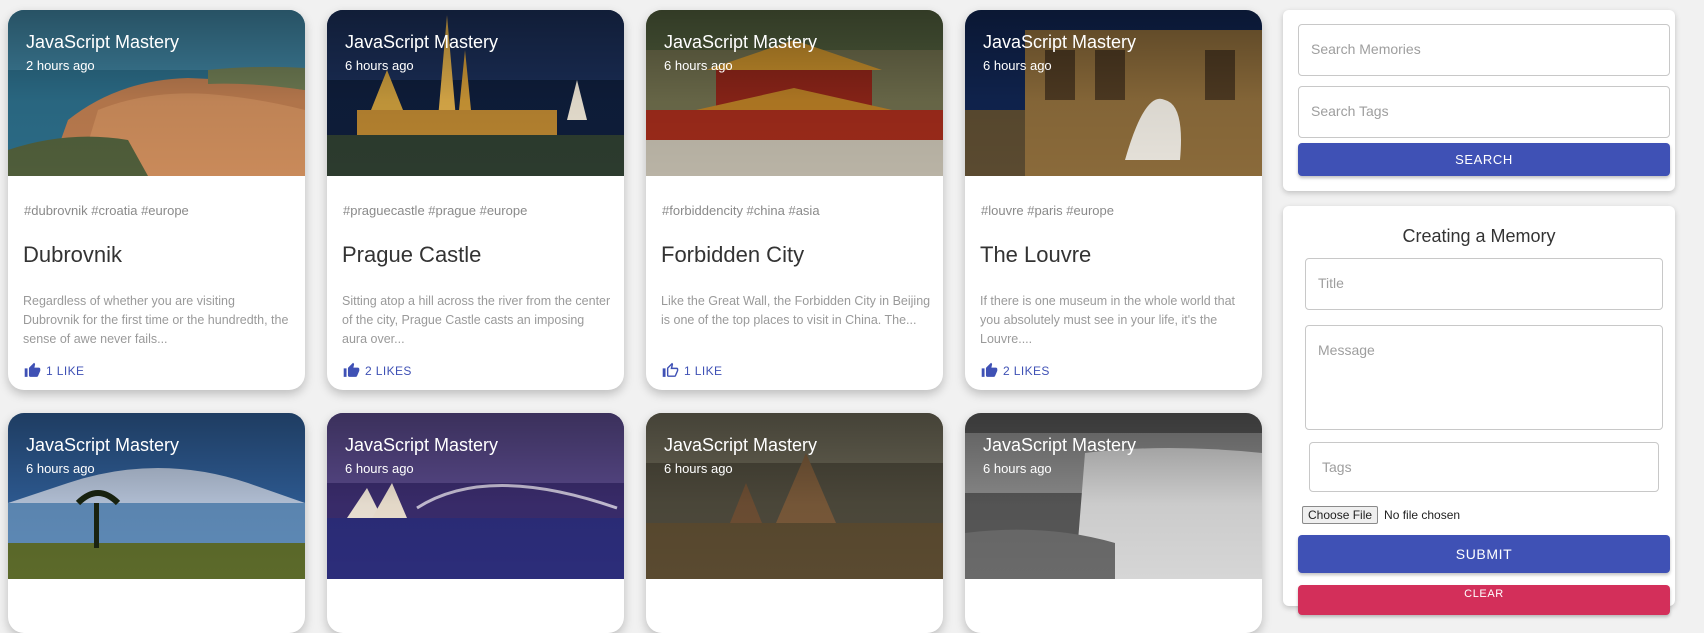  I want to click on search-panel: Search Memories Search Tags SEARCH, so click(1479, 100).